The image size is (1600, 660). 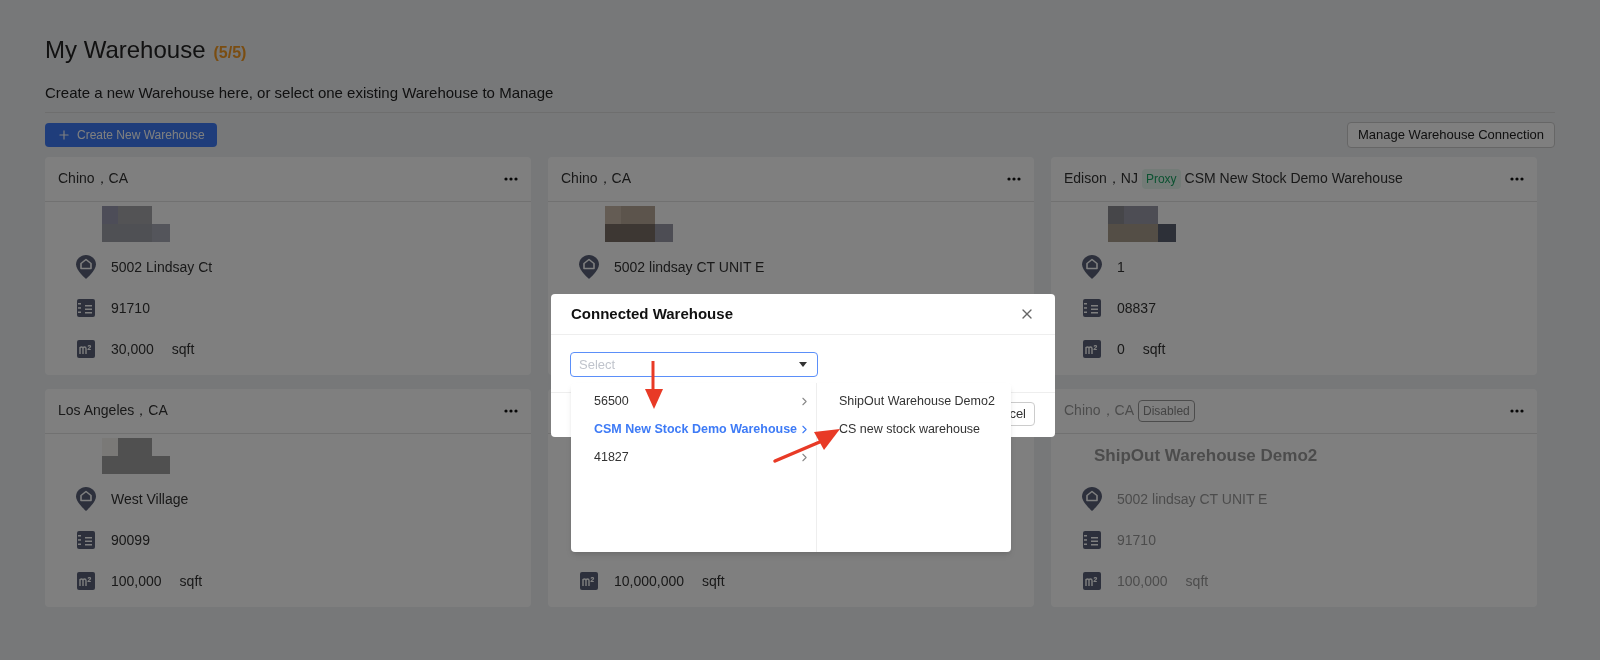 What do you see at coordinates (914, 401) in the screenshot?
I see `cascader-option: ShipOut Warehouse Demo2` at bounding box center [914, 401].